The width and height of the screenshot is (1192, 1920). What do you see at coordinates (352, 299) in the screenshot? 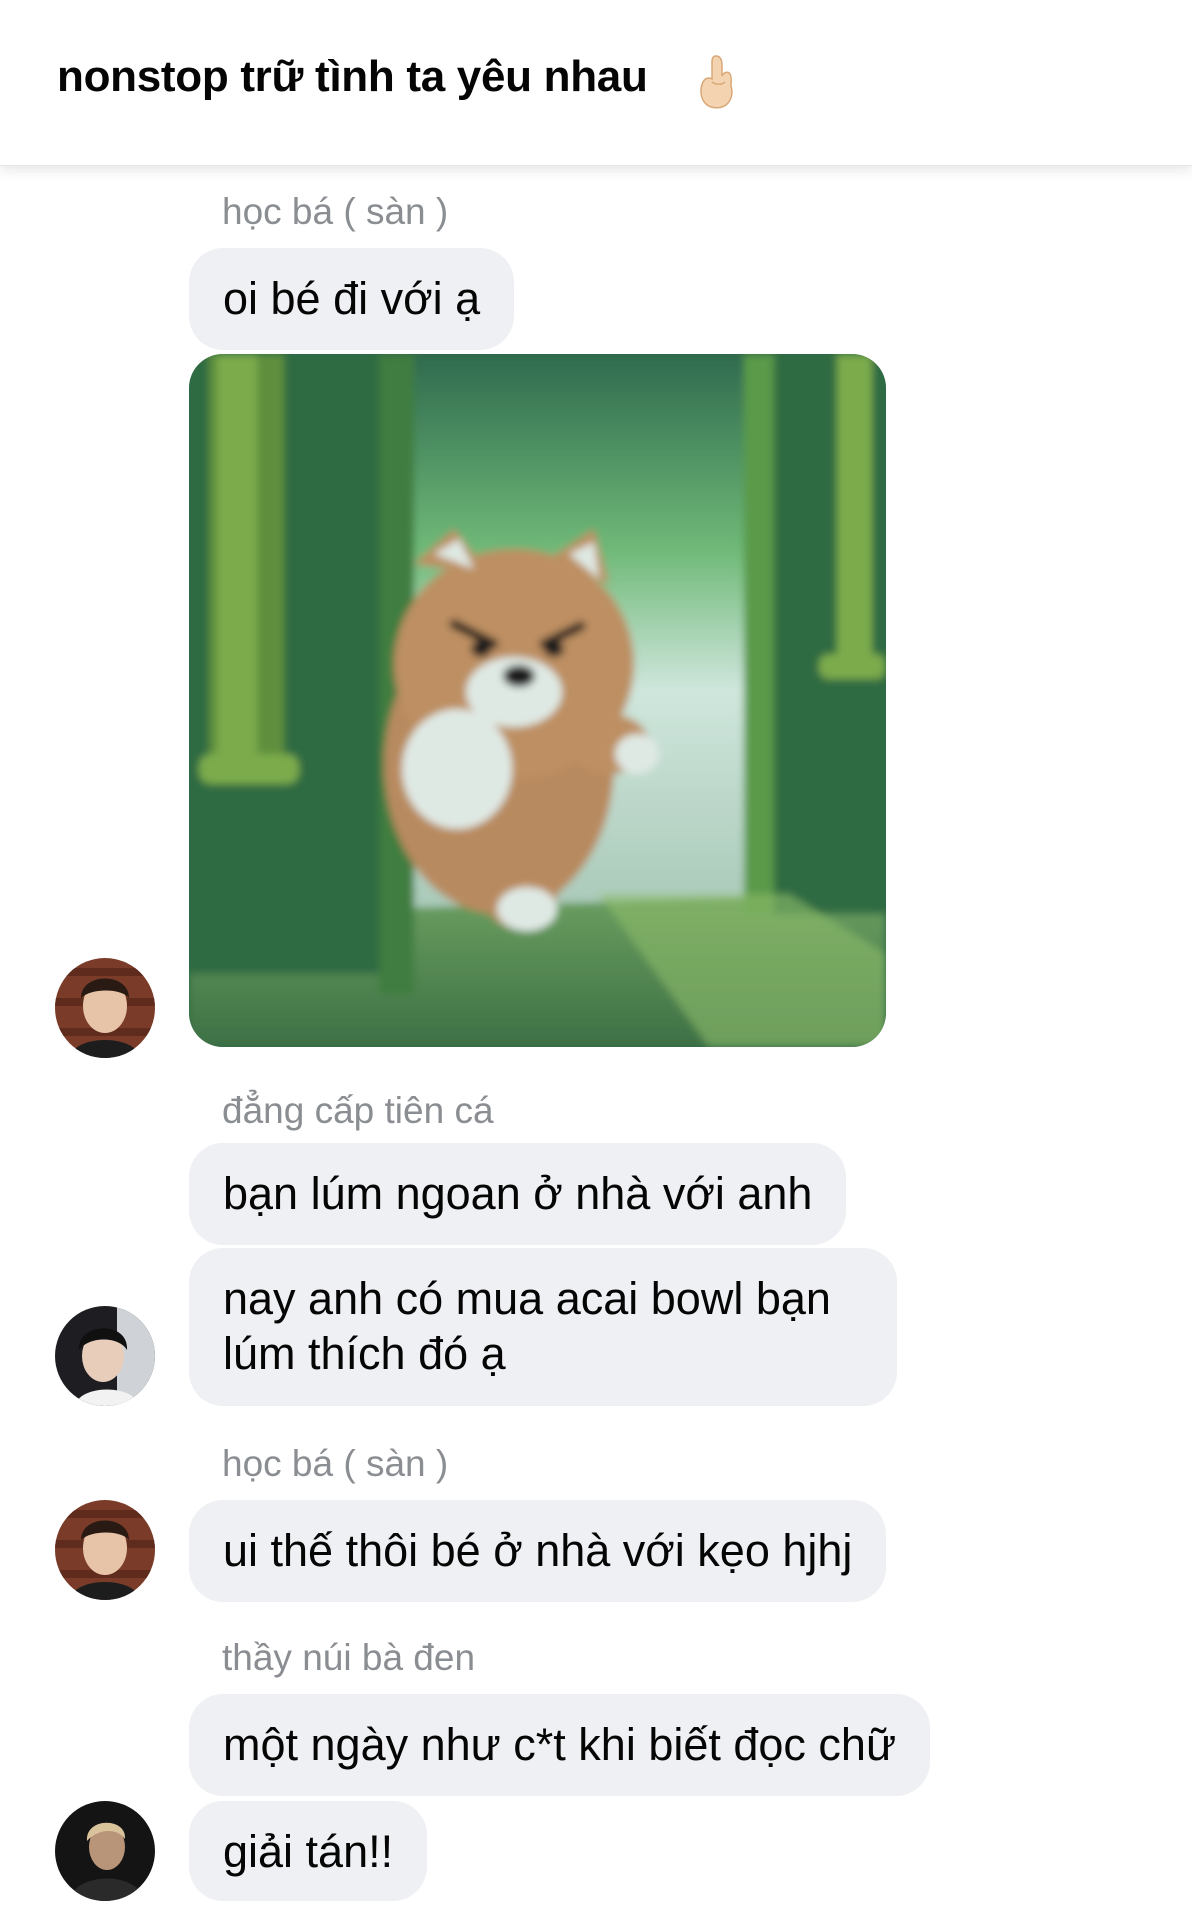
I see `message-bubble: oi bé đi với ạ` at bounding box center [352, 299].